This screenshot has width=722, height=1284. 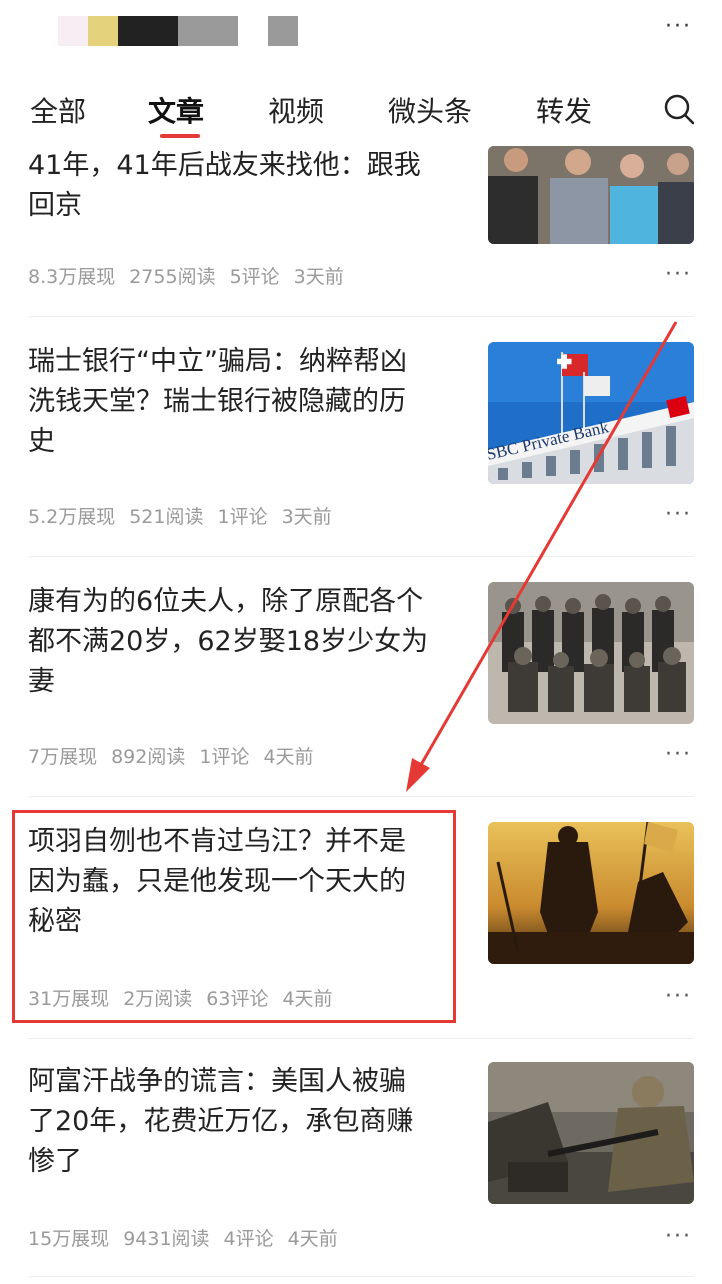 What do you see at coordinates (678, 26) in the screenshot?
I see `more-options-icon: ···` at bounding box center [678, 26].